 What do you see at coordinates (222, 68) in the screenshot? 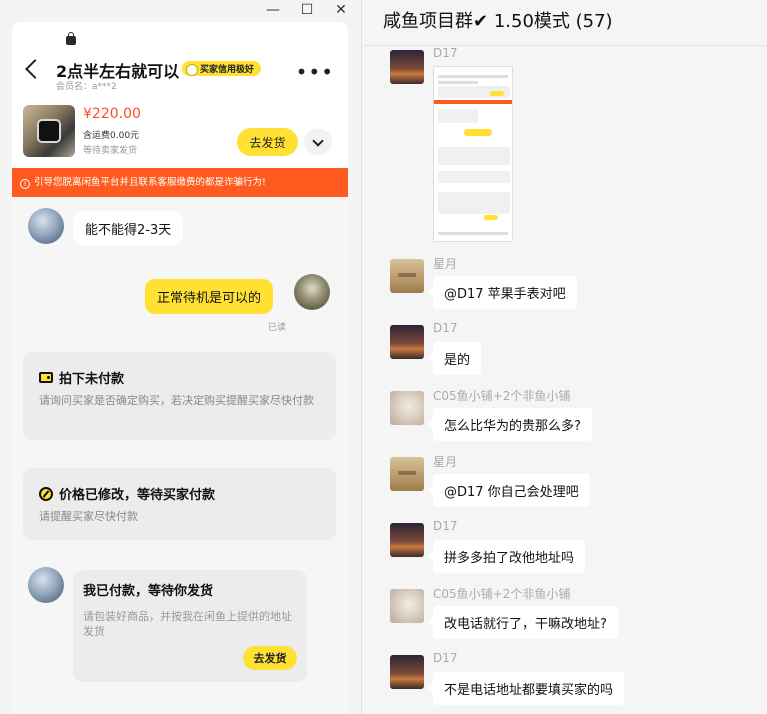
I see `credit-badge: 买家信用极好` at bounding box center [222, 68].